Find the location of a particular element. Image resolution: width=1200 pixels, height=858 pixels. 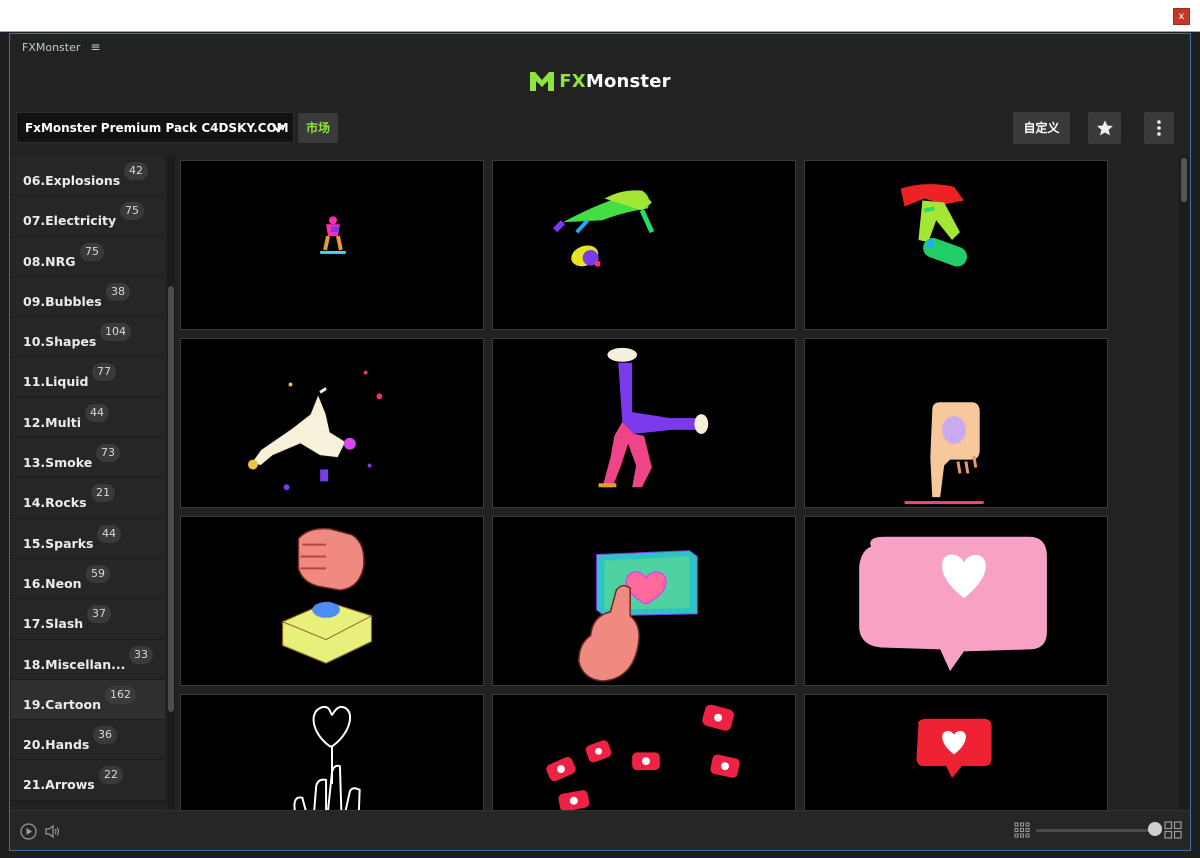

category-label: 08.NRG is located at coordinates (49, 261).